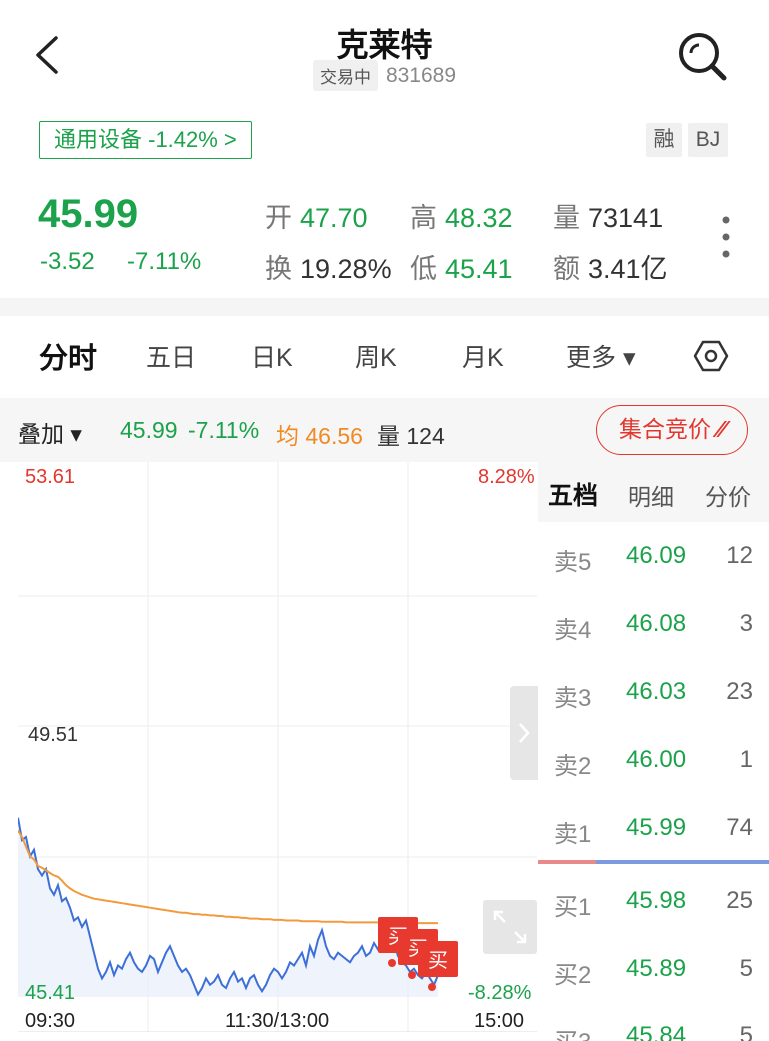  I want to click on orderbook-row: 卖4 46.08 3, so click(653, 624).